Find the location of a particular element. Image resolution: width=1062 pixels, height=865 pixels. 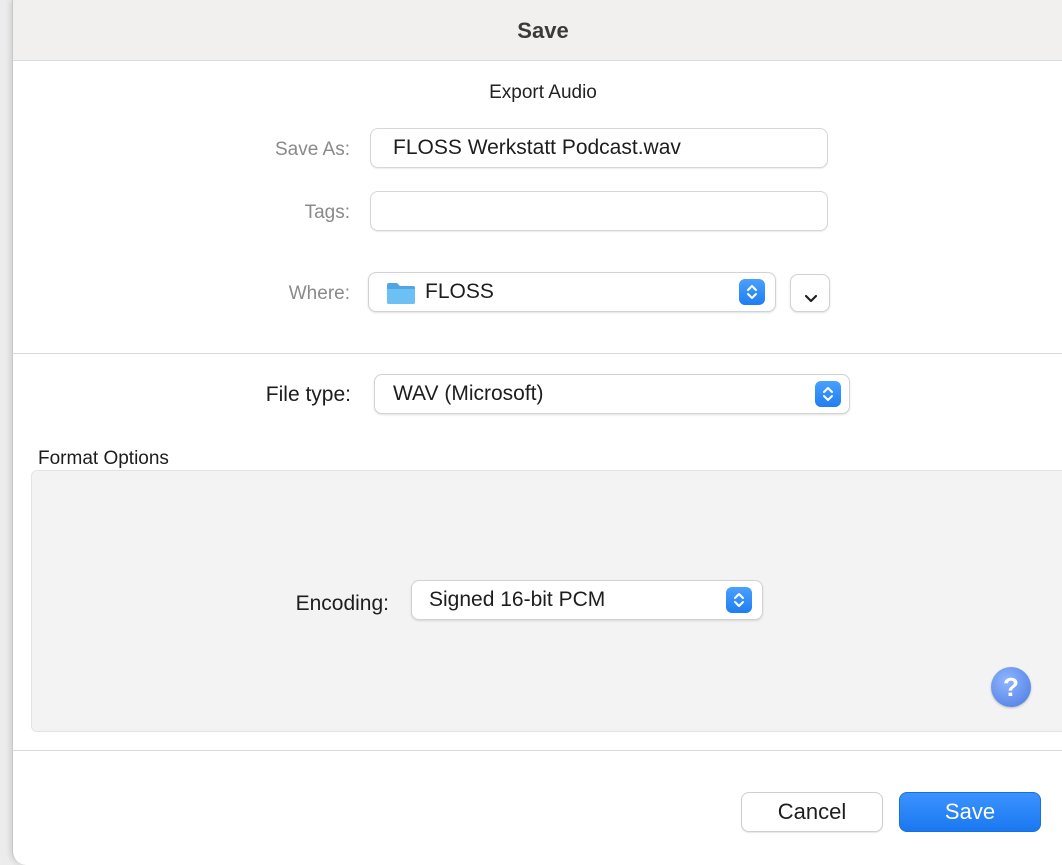

save-button: Save is located at coordinates (970, 812).